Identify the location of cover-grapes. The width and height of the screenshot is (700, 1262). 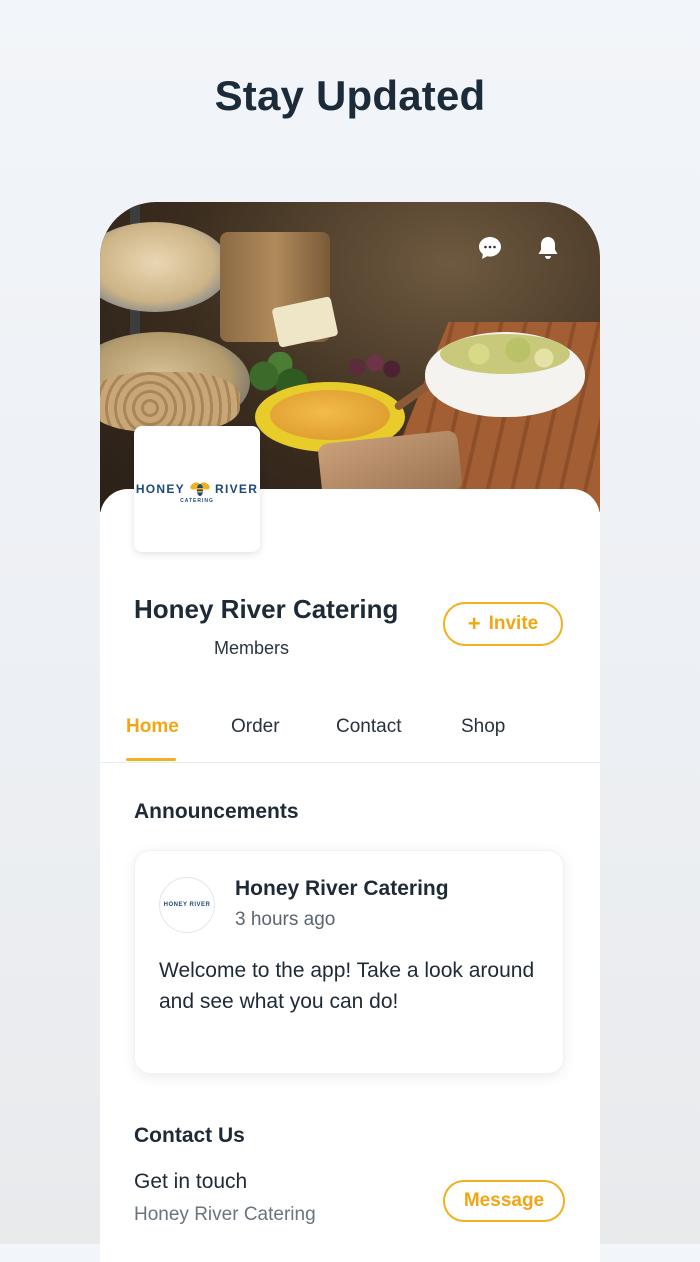
(375, 367).